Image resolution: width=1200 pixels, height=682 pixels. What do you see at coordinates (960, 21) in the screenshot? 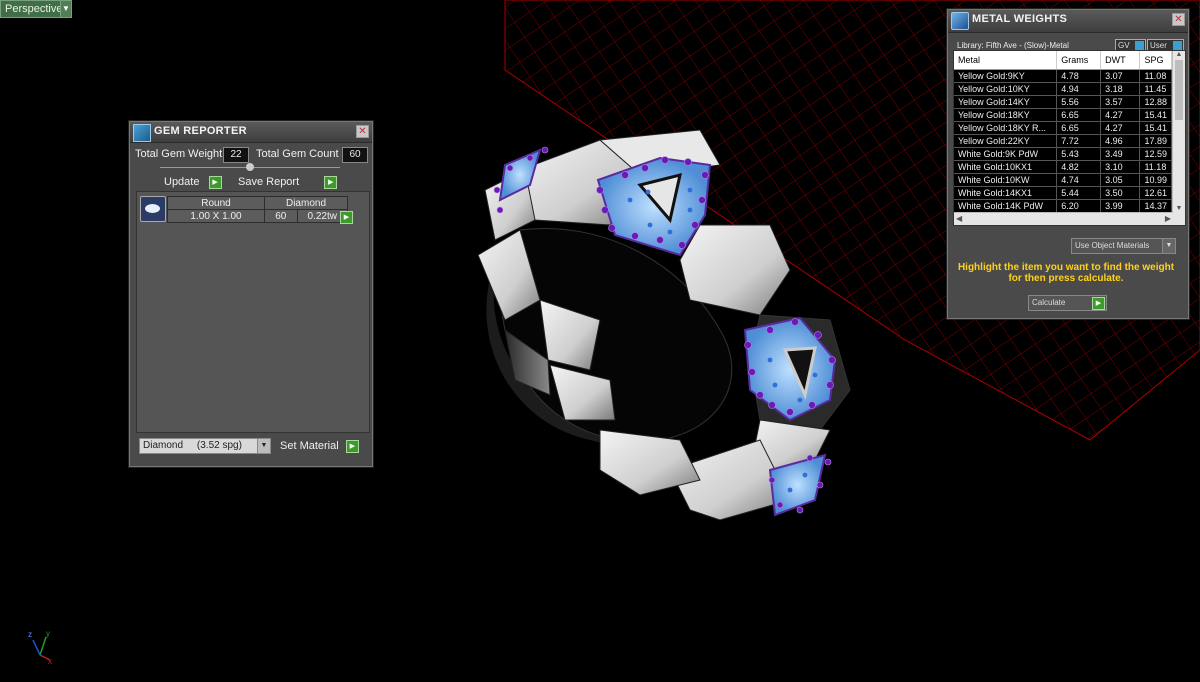
I see `metal-weights-app-icon` at bounding box center [960, 21].